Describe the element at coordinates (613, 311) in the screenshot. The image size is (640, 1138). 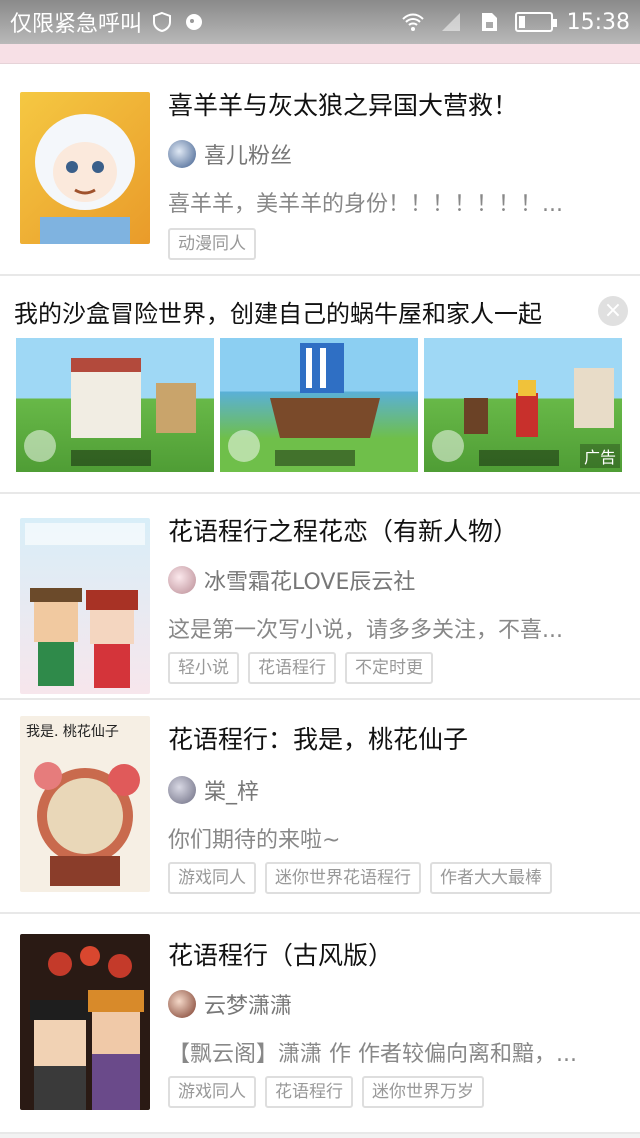
I see `close-icon: ×` at that location.